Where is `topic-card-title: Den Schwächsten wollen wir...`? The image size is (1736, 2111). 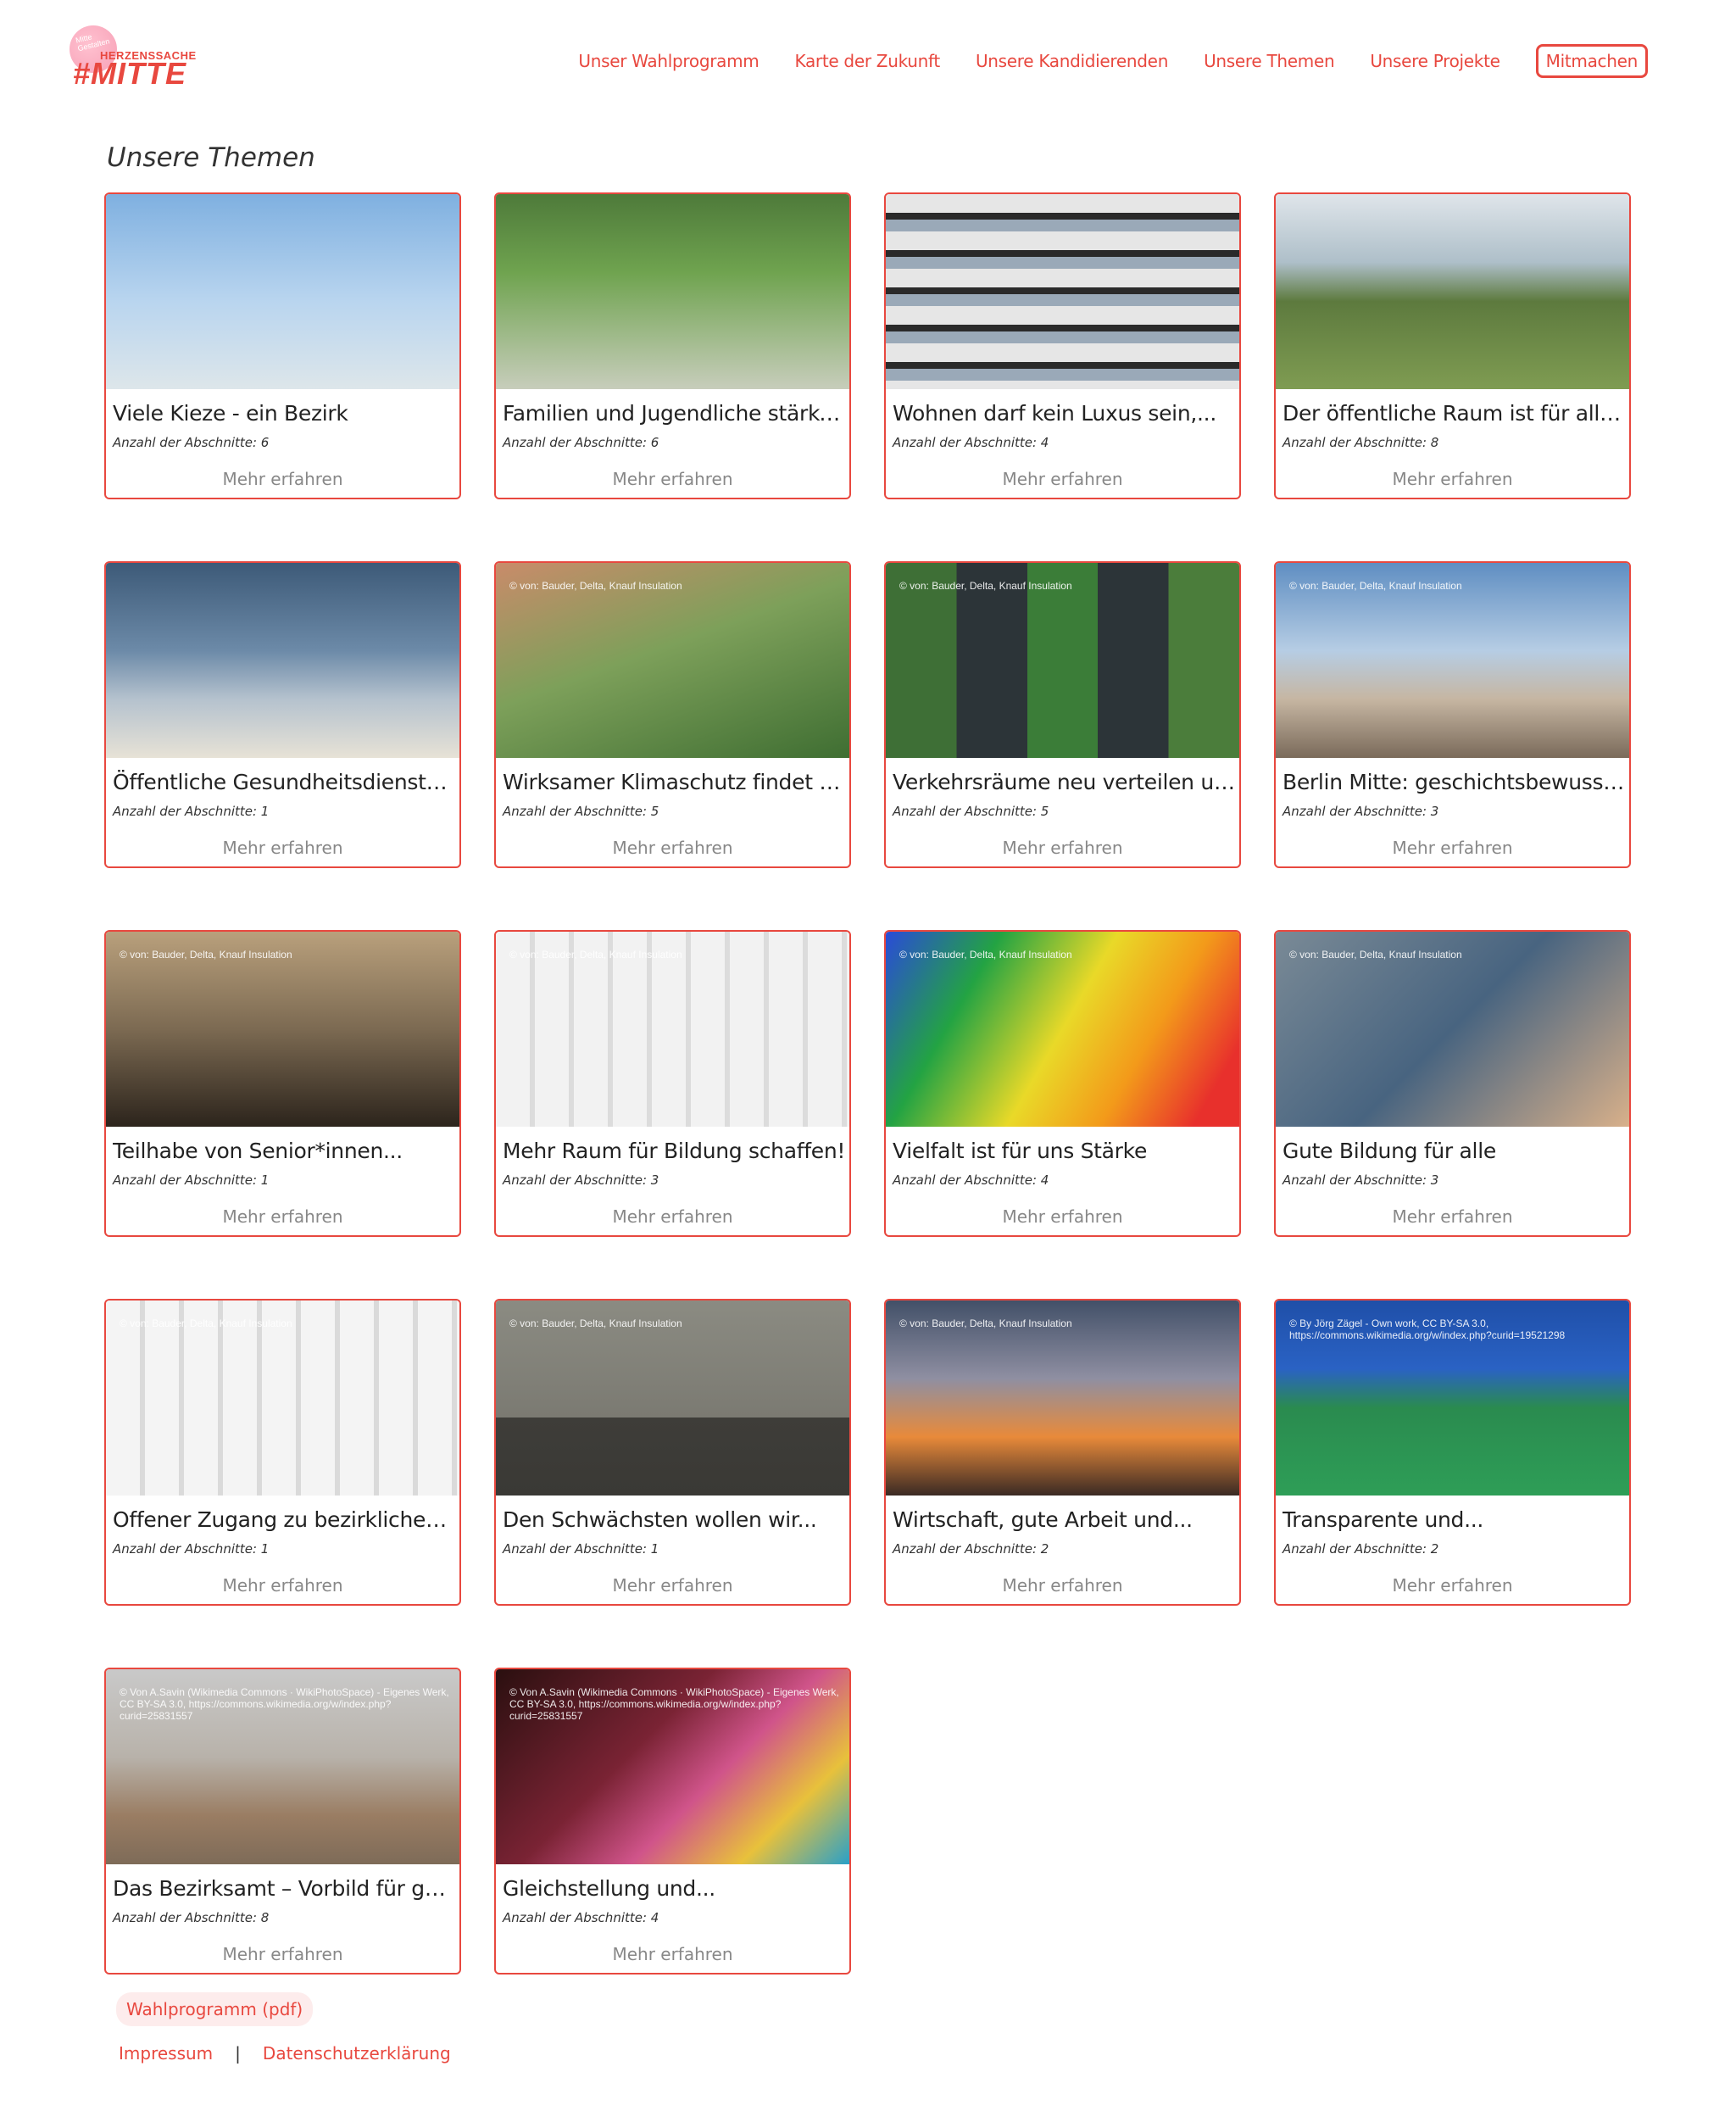 topic-card-title: Den Schwächsten wollen wir... is located at coordinates (674, 1520).